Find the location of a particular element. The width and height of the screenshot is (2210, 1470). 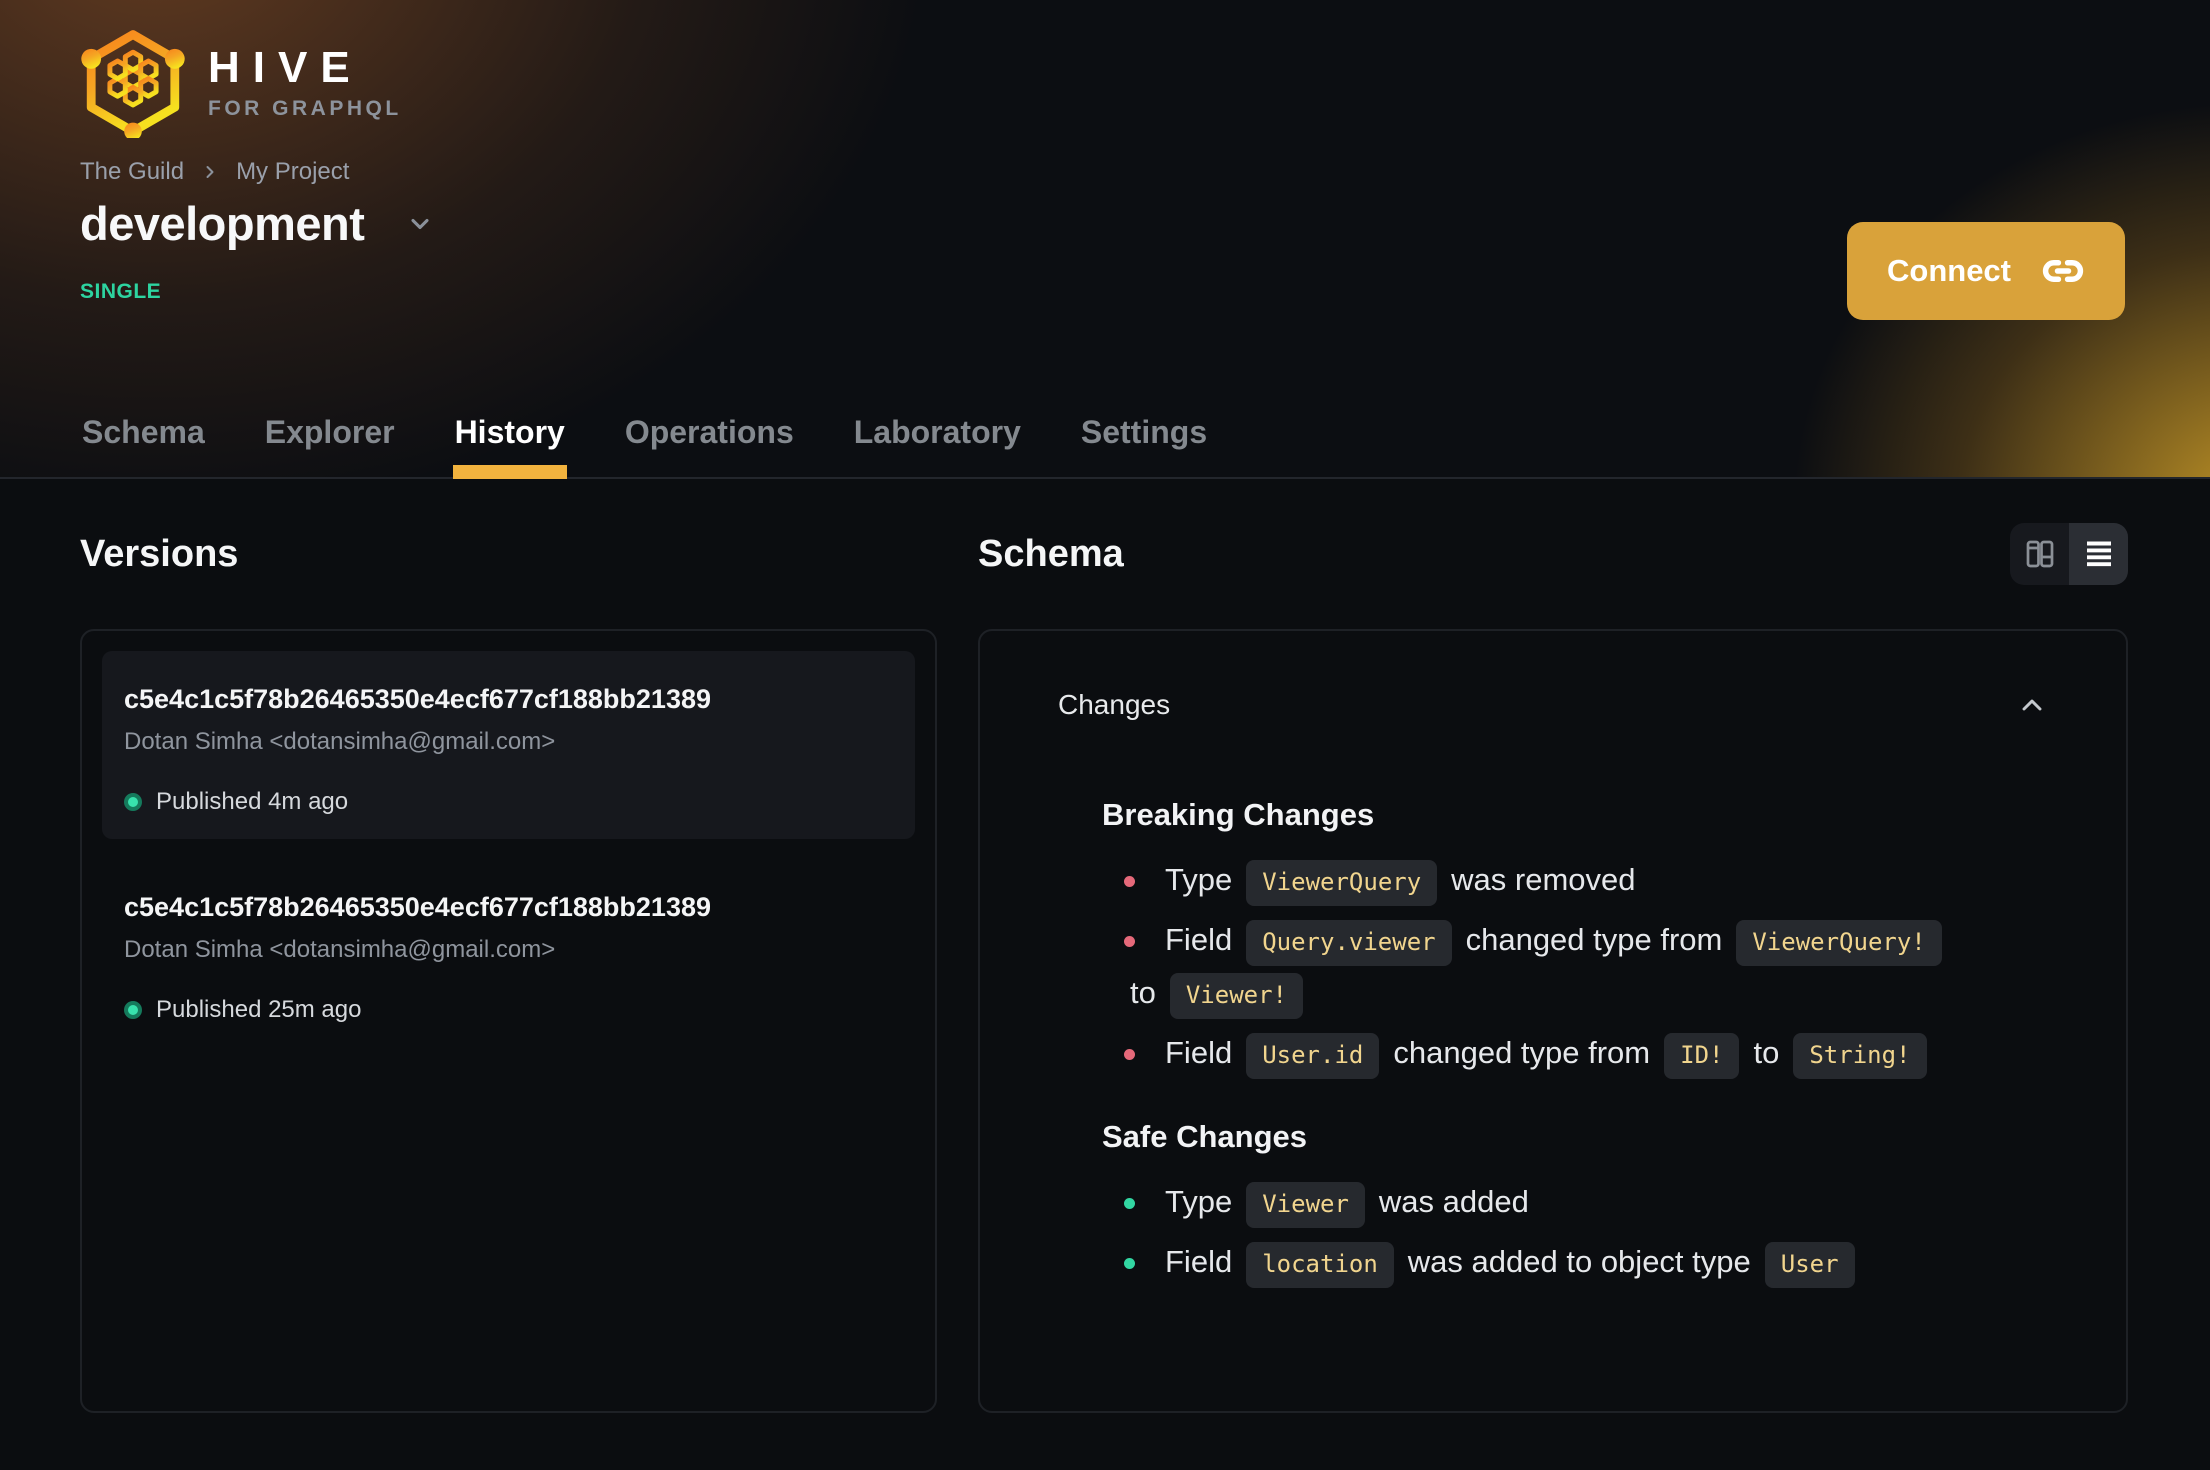

connect-button-label: Connect is located at coordinates (1949, 270).